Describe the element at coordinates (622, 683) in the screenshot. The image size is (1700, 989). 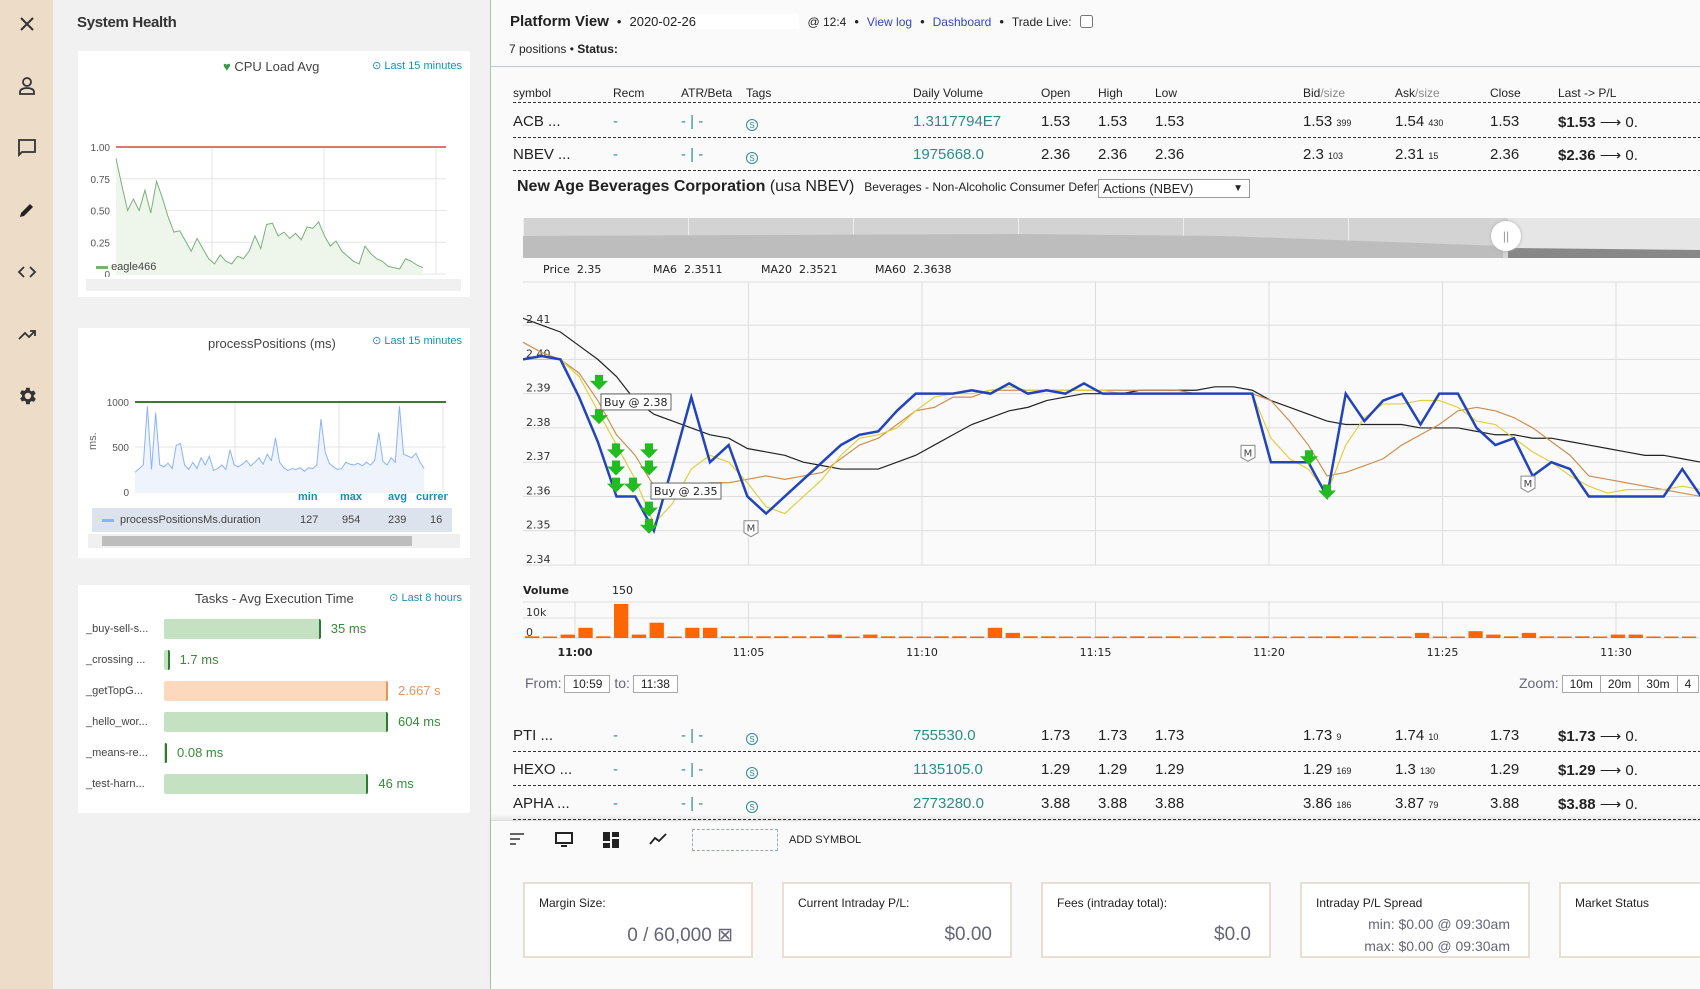
I see `to-label: to:` at that location.